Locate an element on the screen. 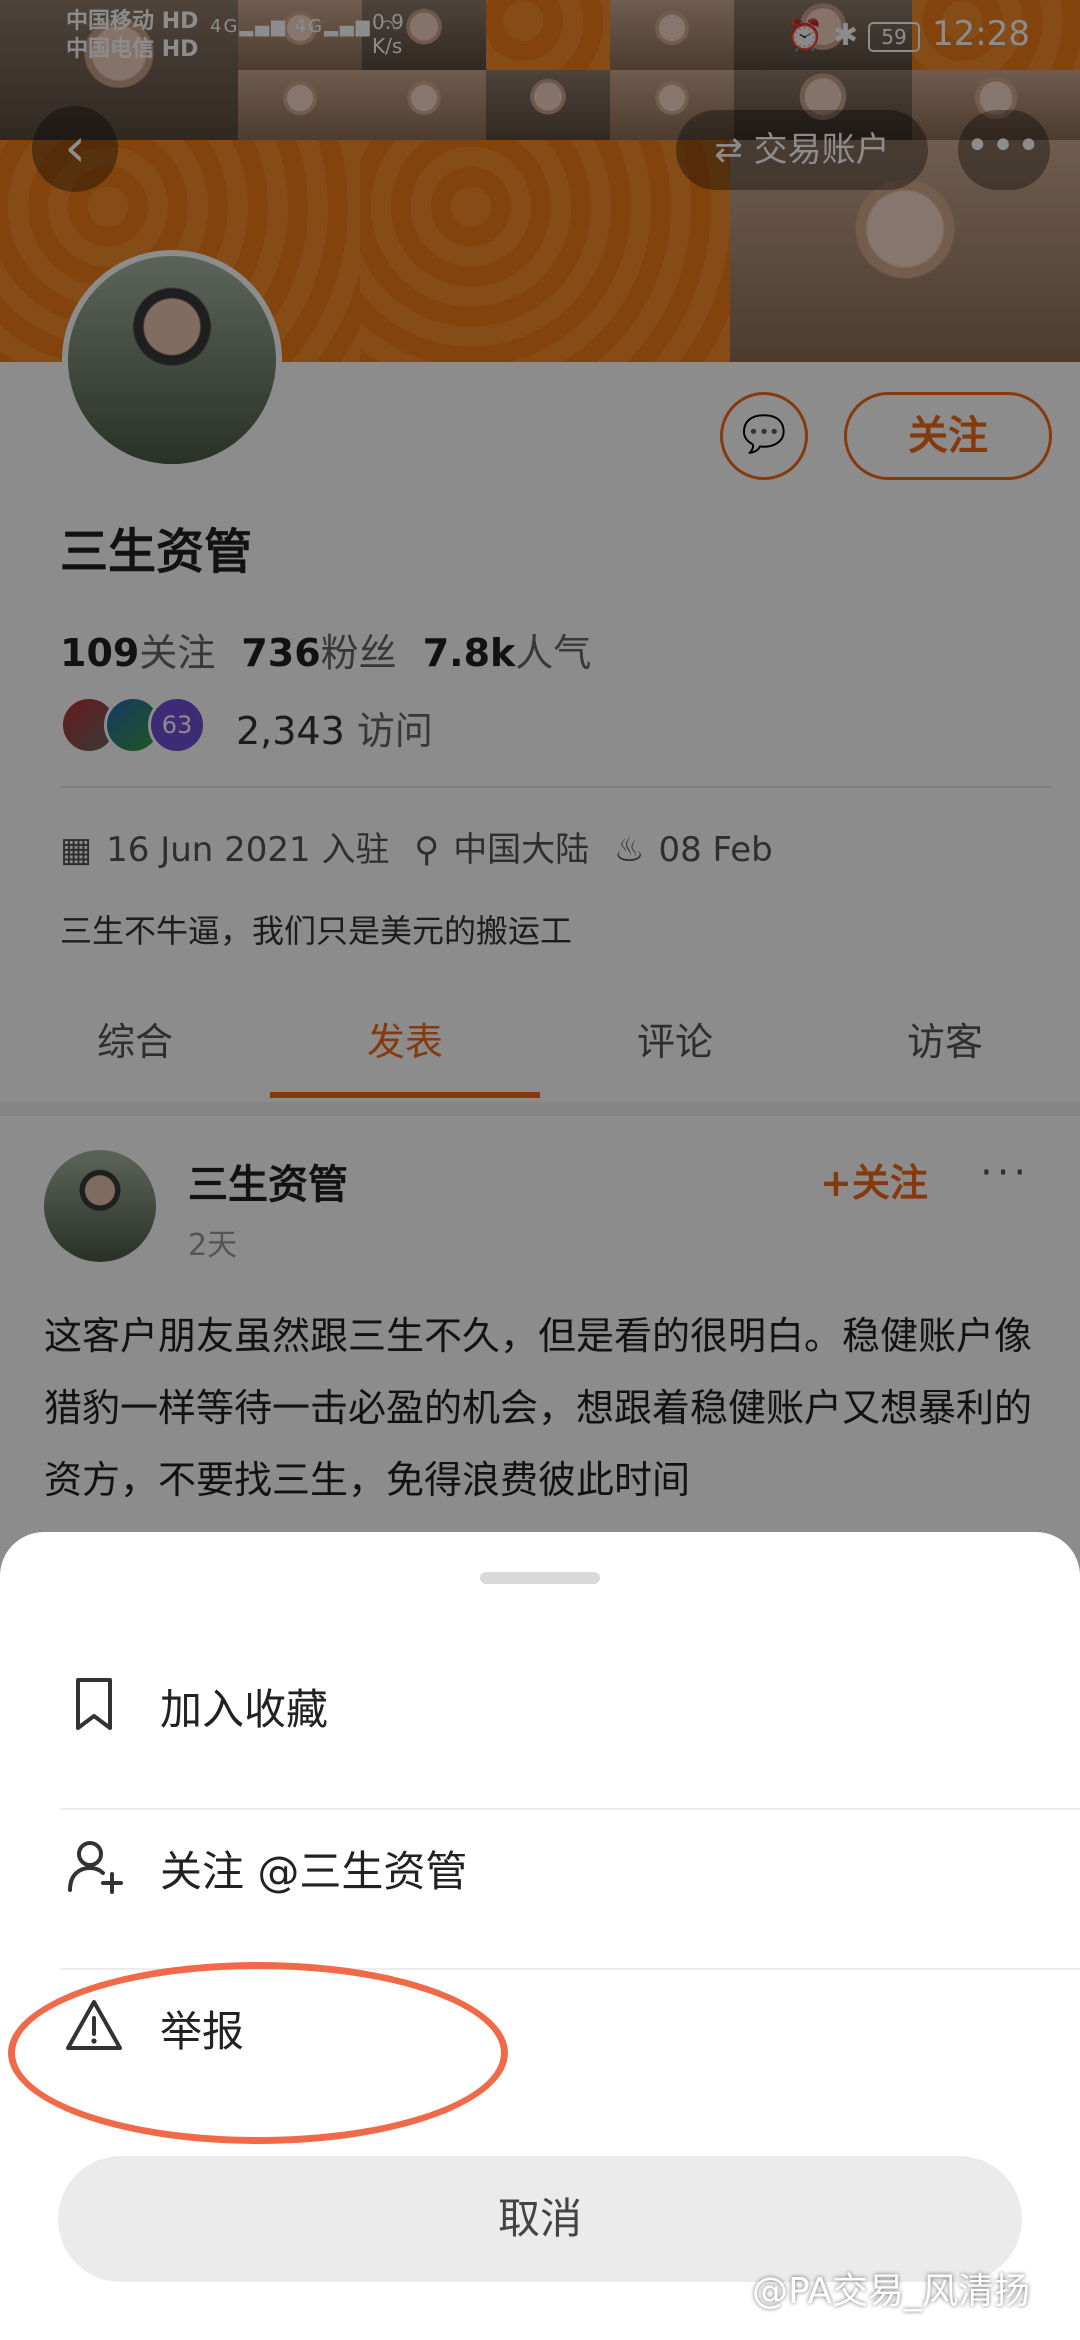 This screenshot has width=1080, height=2340. favorite-option: 加入收藏 is located at coordinates (540, 1704).